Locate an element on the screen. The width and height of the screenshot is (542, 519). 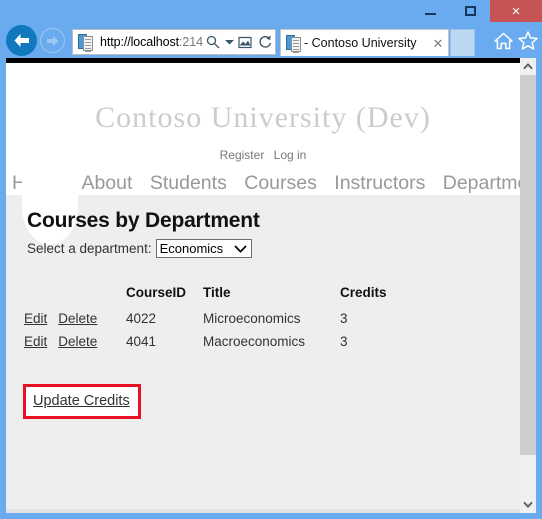
minimize-button is located at coordinates (430, 11).